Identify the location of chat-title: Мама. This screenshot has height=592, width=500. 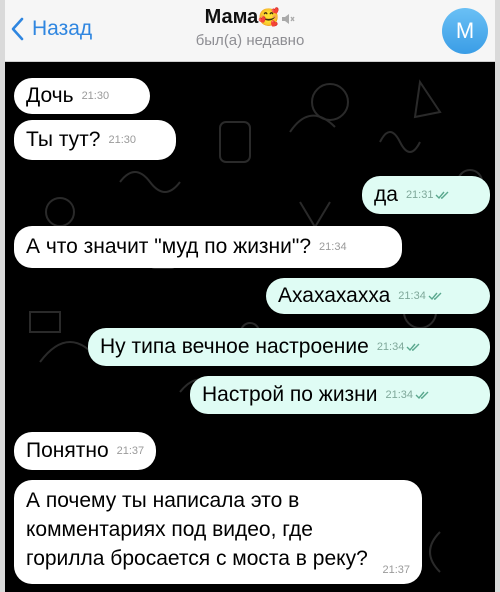
(231, 17).